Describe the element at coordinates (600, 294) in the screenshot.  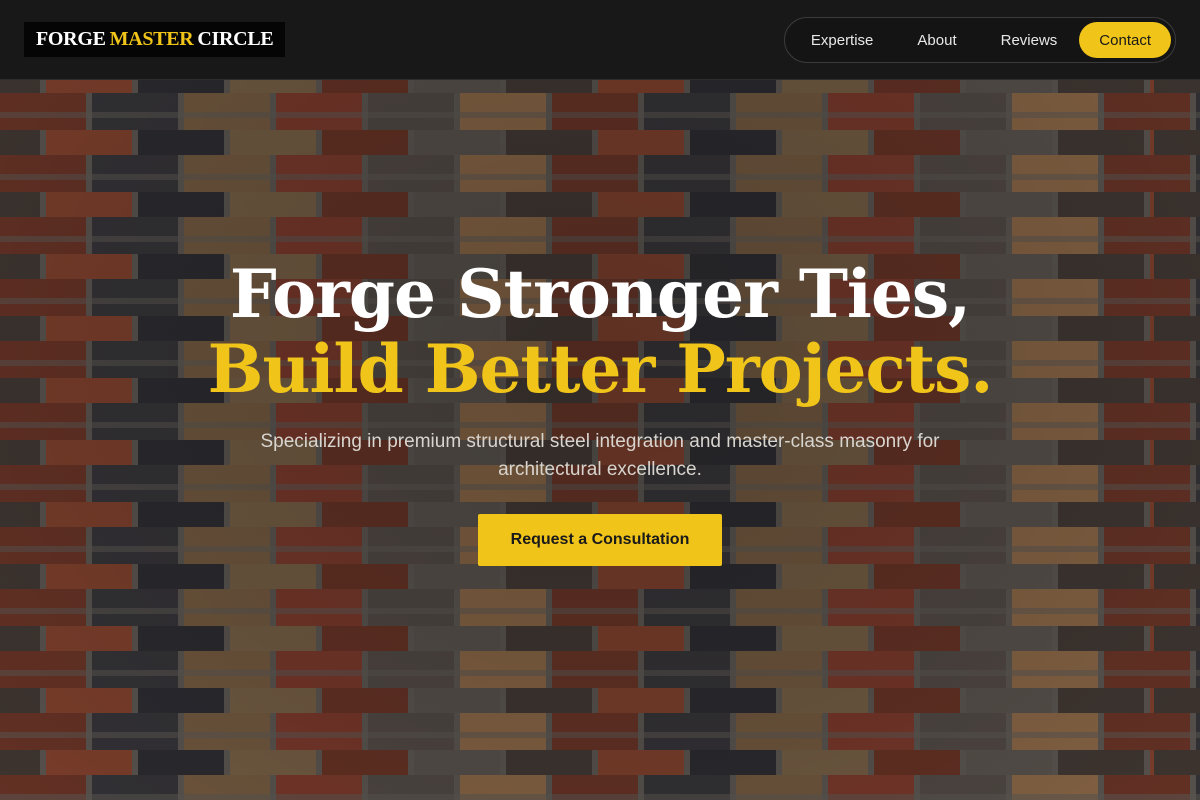
I see `headline-line-1: Forge Stronger Ties,` at that location.